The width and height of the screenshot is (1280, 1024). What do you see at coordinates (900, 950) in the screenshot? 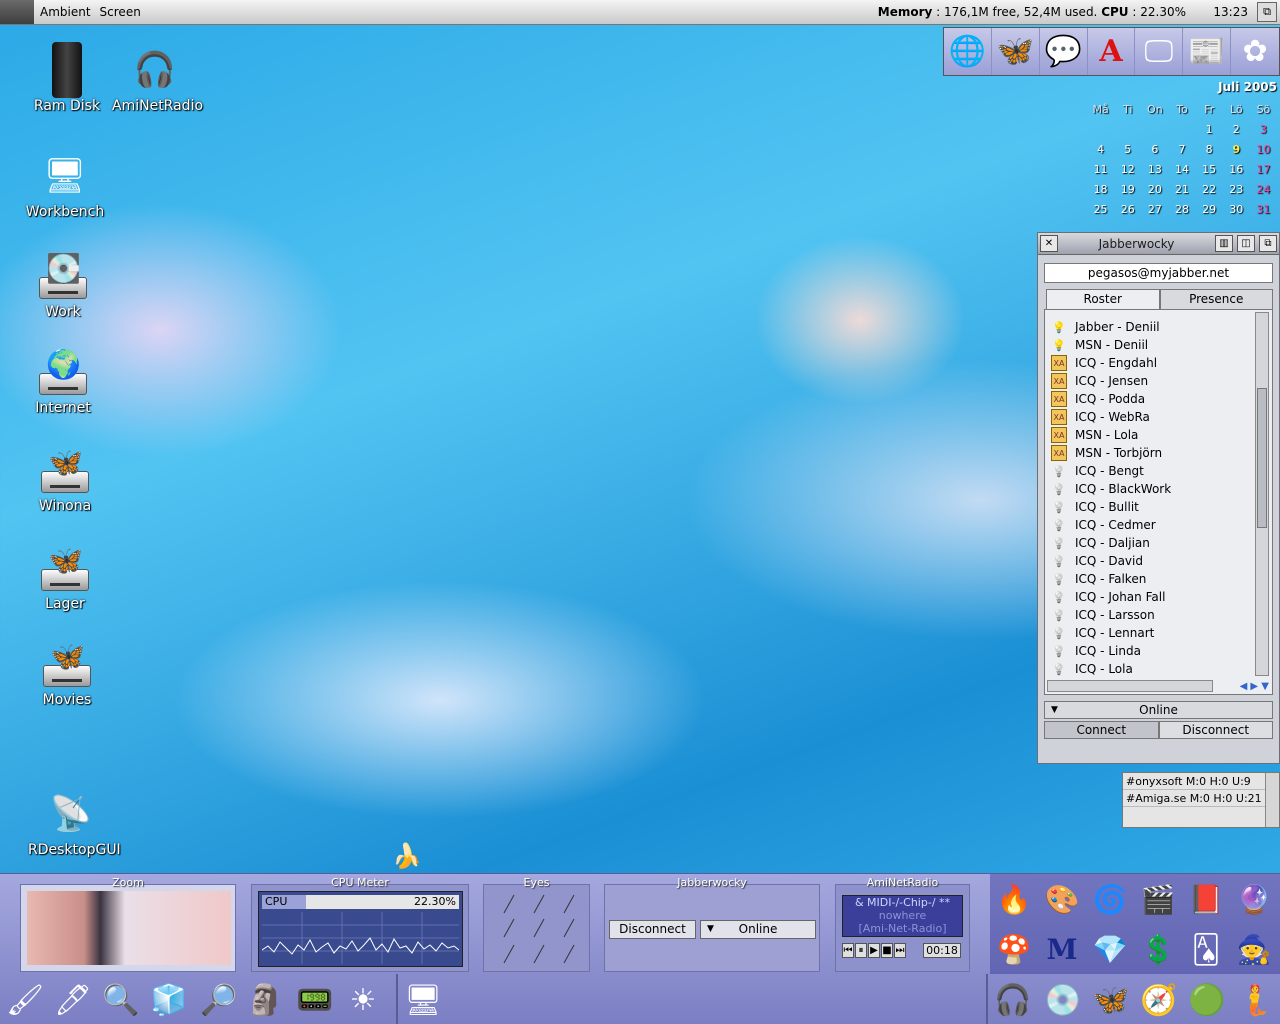
I see `next-icon: ⏭` at bounding box center [900, 950].